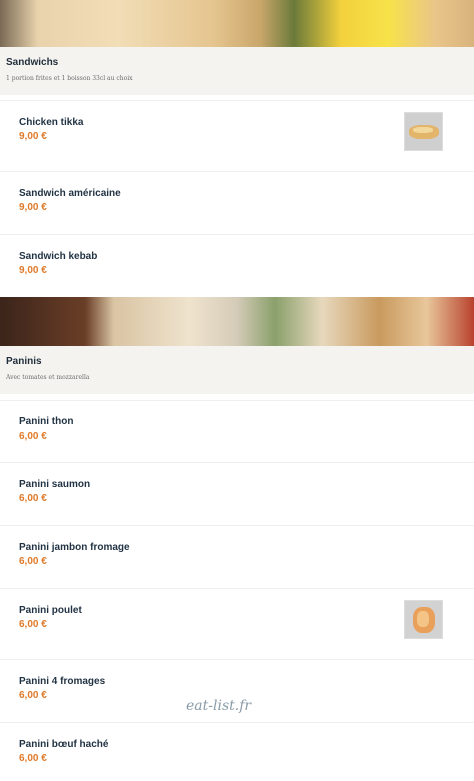 This screenshot has width=474, height=781. Describe the element at coordinates (237, 429) in the screenshot. I see `menu-item-panini-thon: Panini thon 6,00 €` at that location.